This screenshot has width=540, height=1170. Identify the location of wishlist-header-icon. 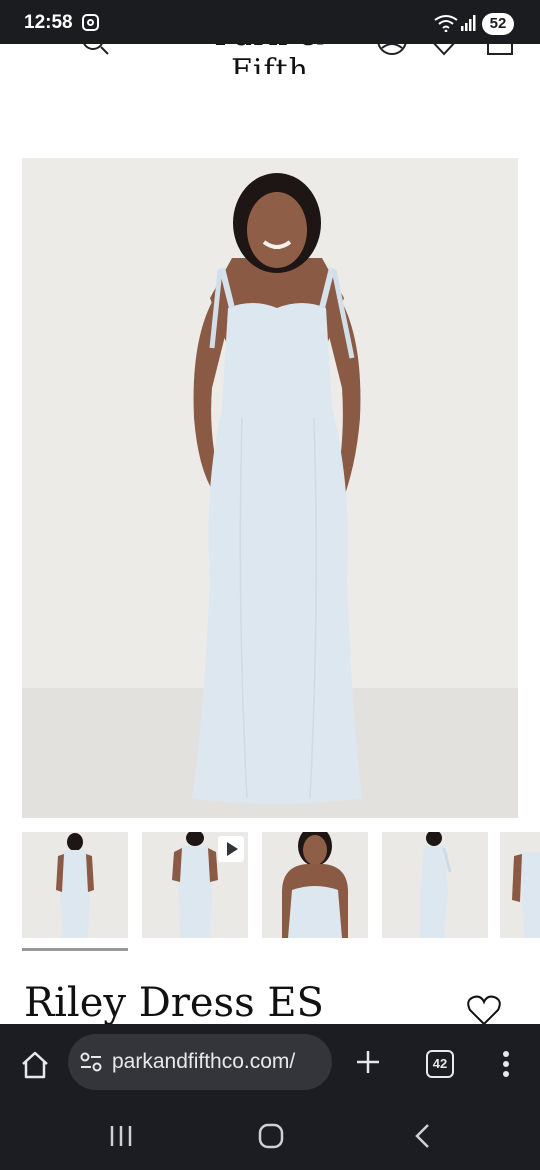
(444, 50).